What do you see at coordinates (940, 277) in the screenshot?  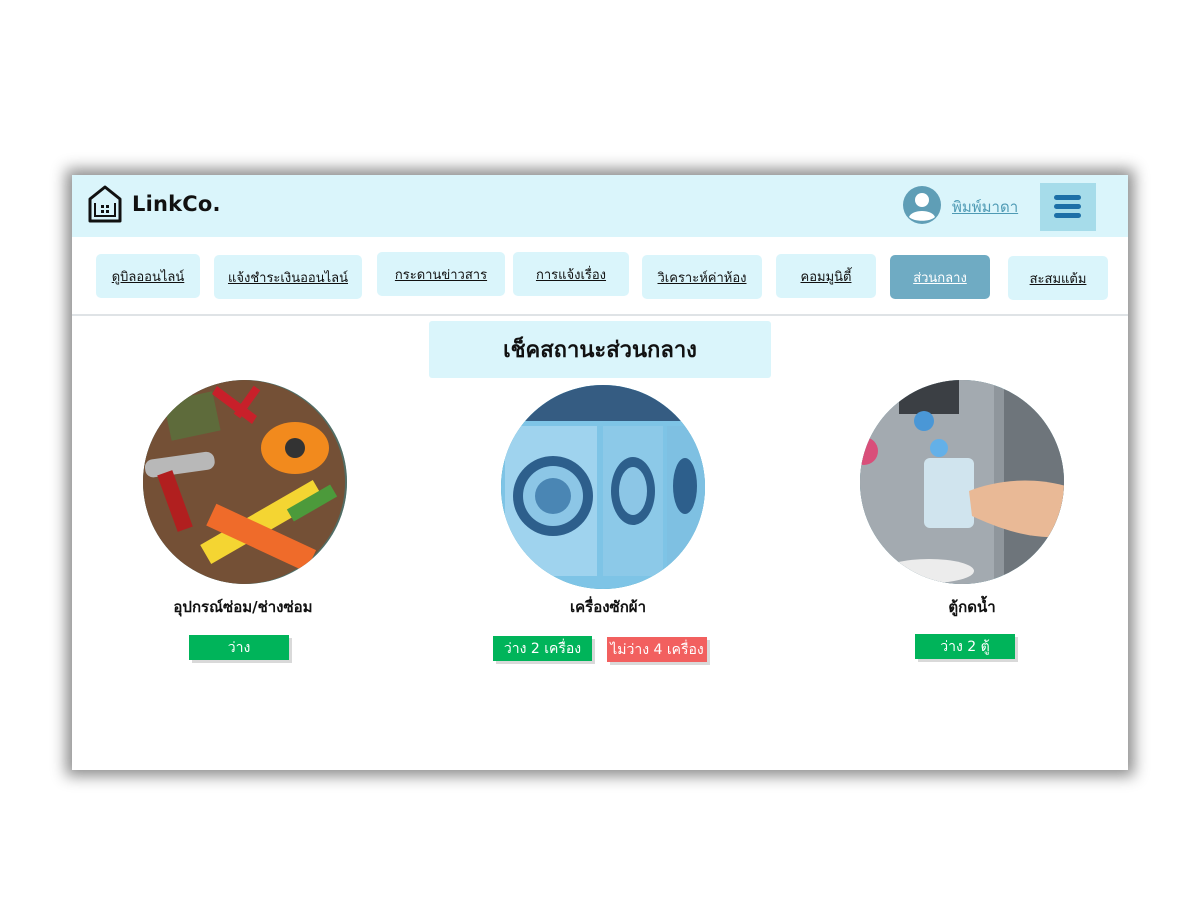 I see `tab-common-area: ส่วนกลาง` at bounding box center [940, 277].